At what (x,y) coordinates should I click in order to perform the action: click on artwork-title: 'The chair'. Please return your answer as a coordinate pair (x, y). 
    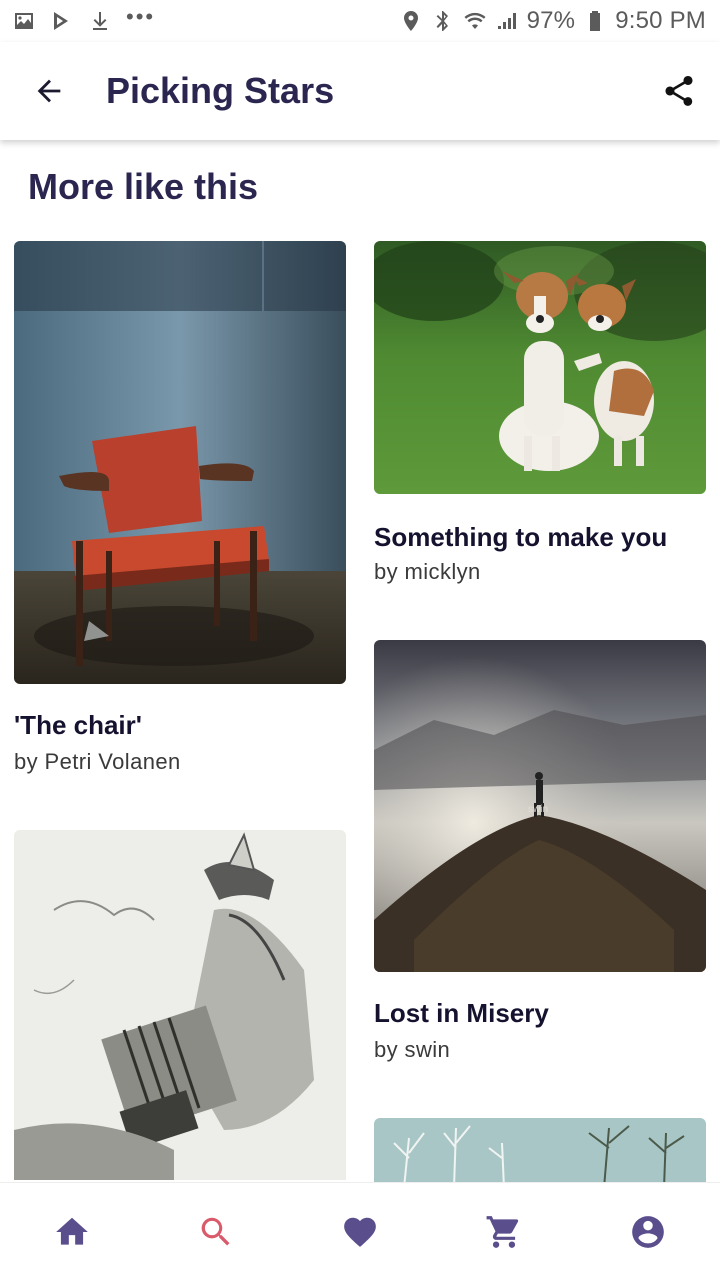
    Looking at the image, I should click on (78, 725).